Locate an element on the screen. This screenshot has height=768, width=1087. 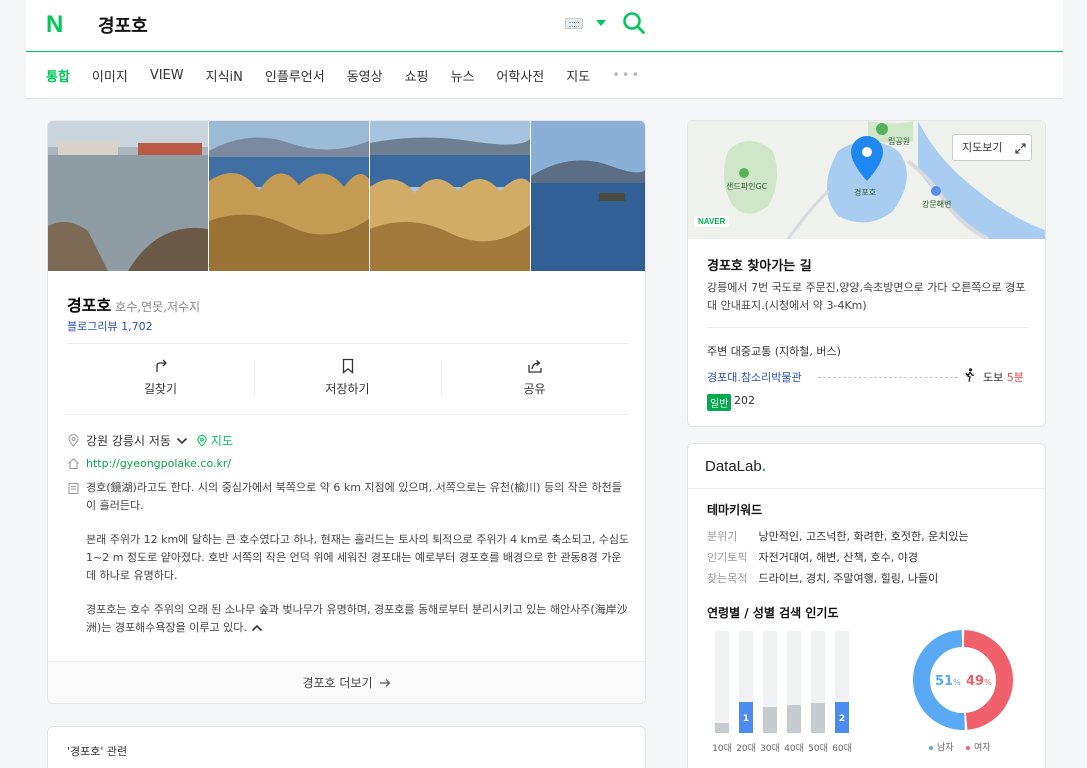
naver-logo: N is located at coordinates (54, 25).